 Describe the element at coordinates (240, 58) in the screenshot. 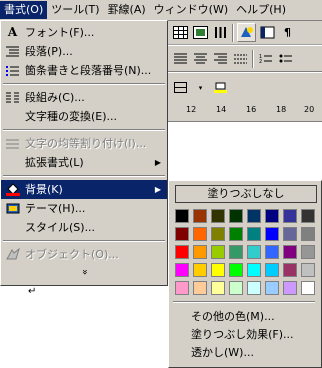

I see `distribute-icon` at that location.